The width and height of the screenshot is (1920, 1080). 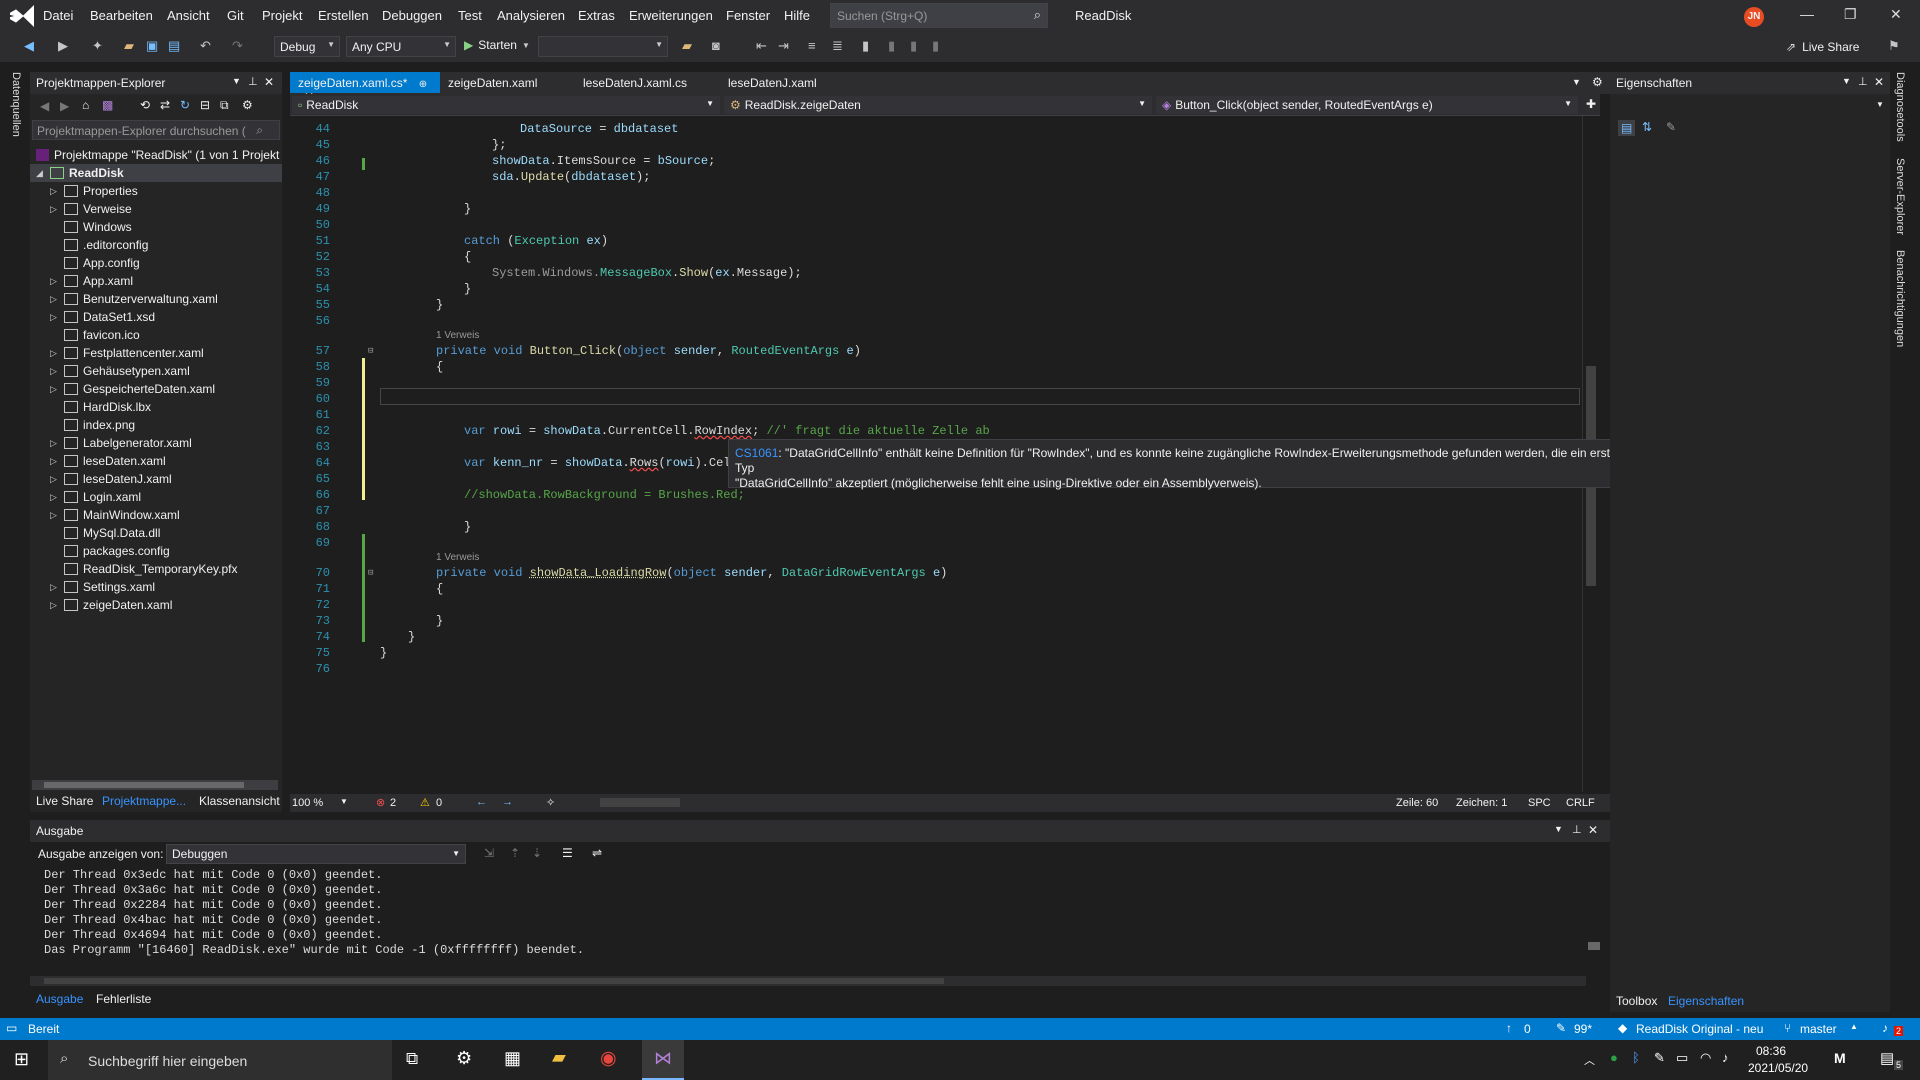 I want to click on tree-item: HardDisk.lbx, so click(x=100, y=407).